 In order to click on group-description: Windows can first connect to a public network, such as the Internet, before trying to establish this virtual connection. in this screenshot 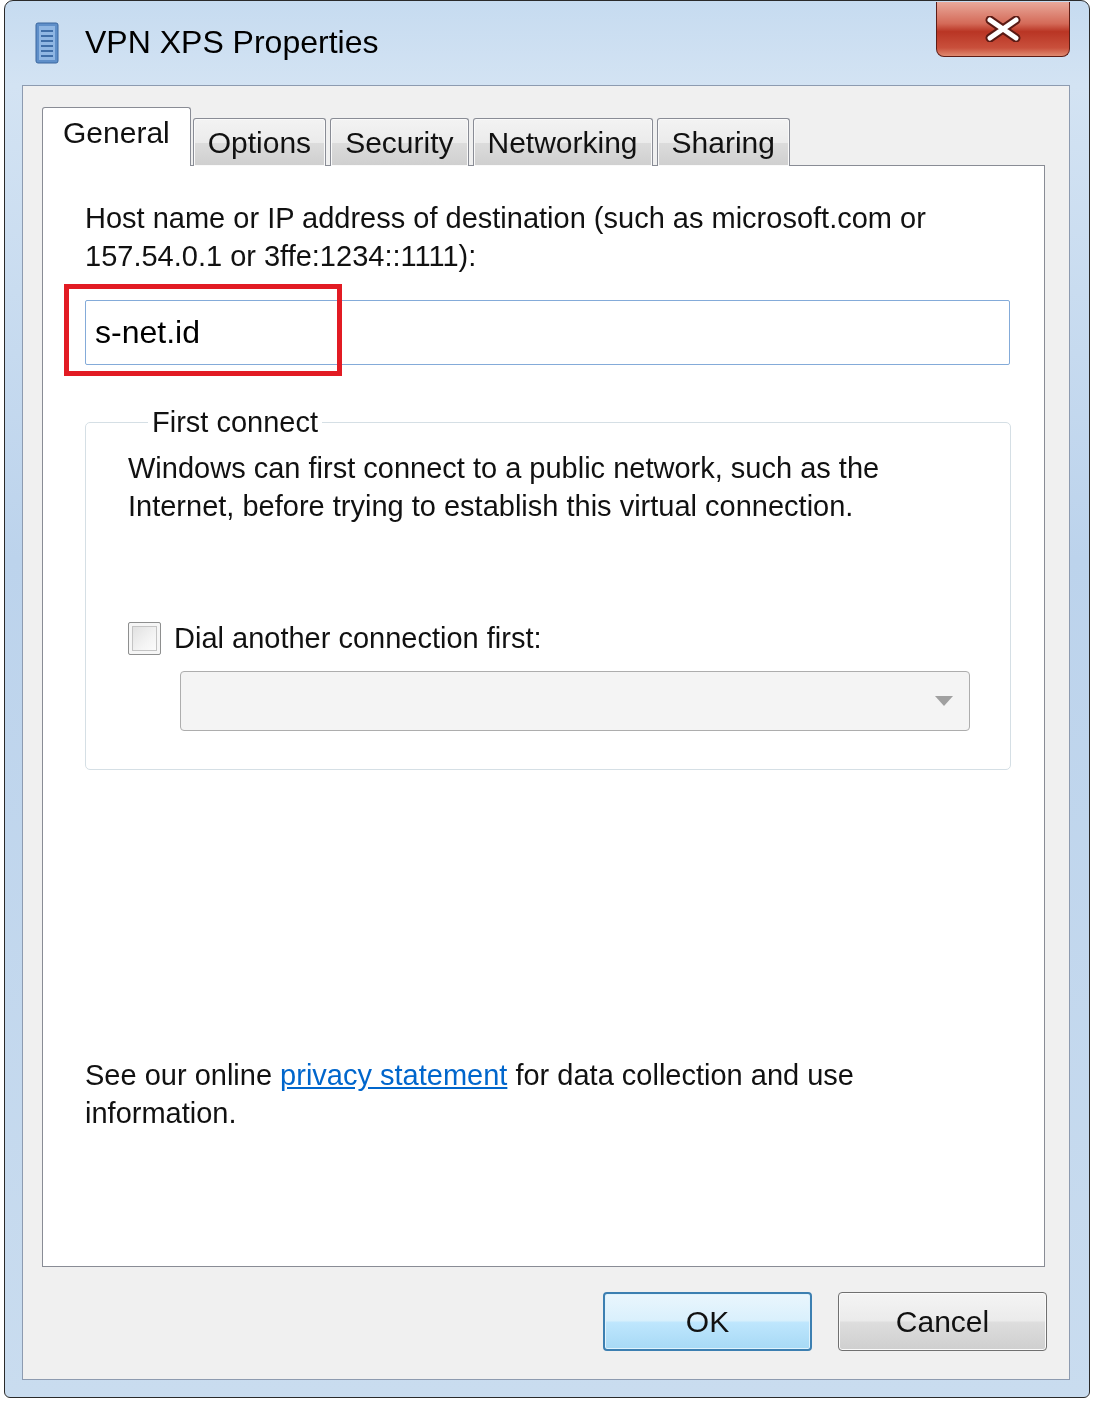, I will do `click(504, 487)`.